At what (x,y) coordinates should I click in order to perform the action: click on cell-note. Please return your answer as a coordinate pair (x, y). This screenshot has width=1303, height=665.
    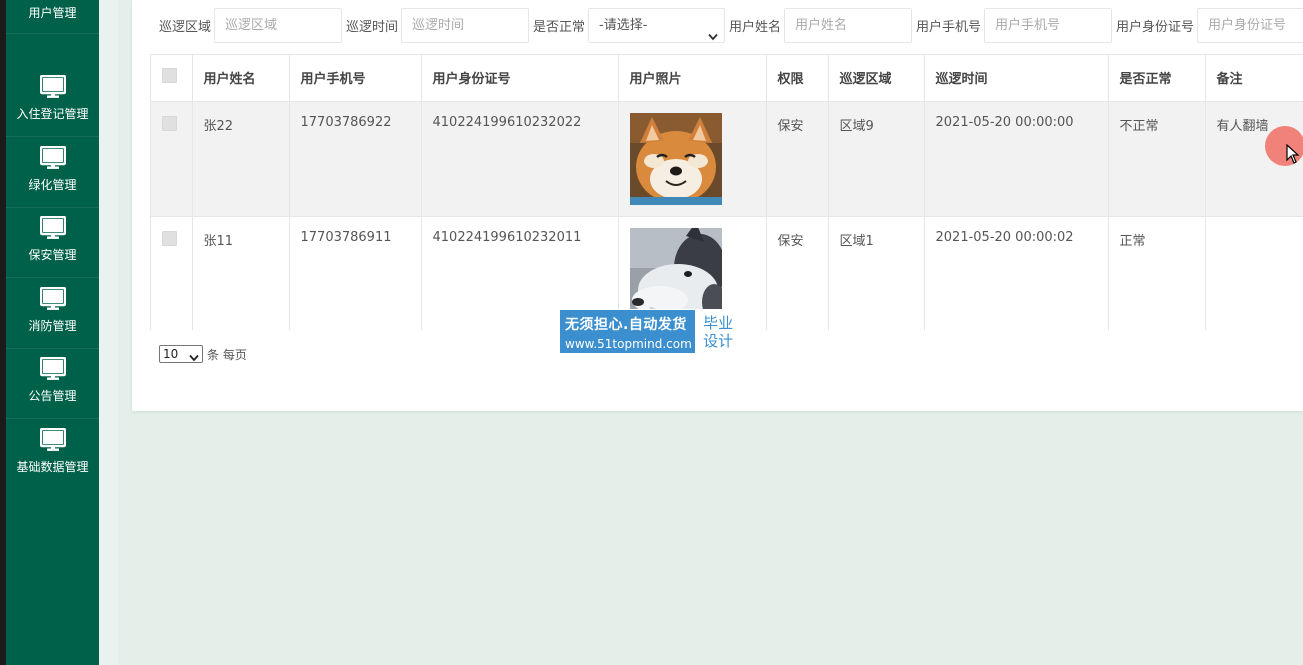
    Looking at the image, I should click on (1254, 273).